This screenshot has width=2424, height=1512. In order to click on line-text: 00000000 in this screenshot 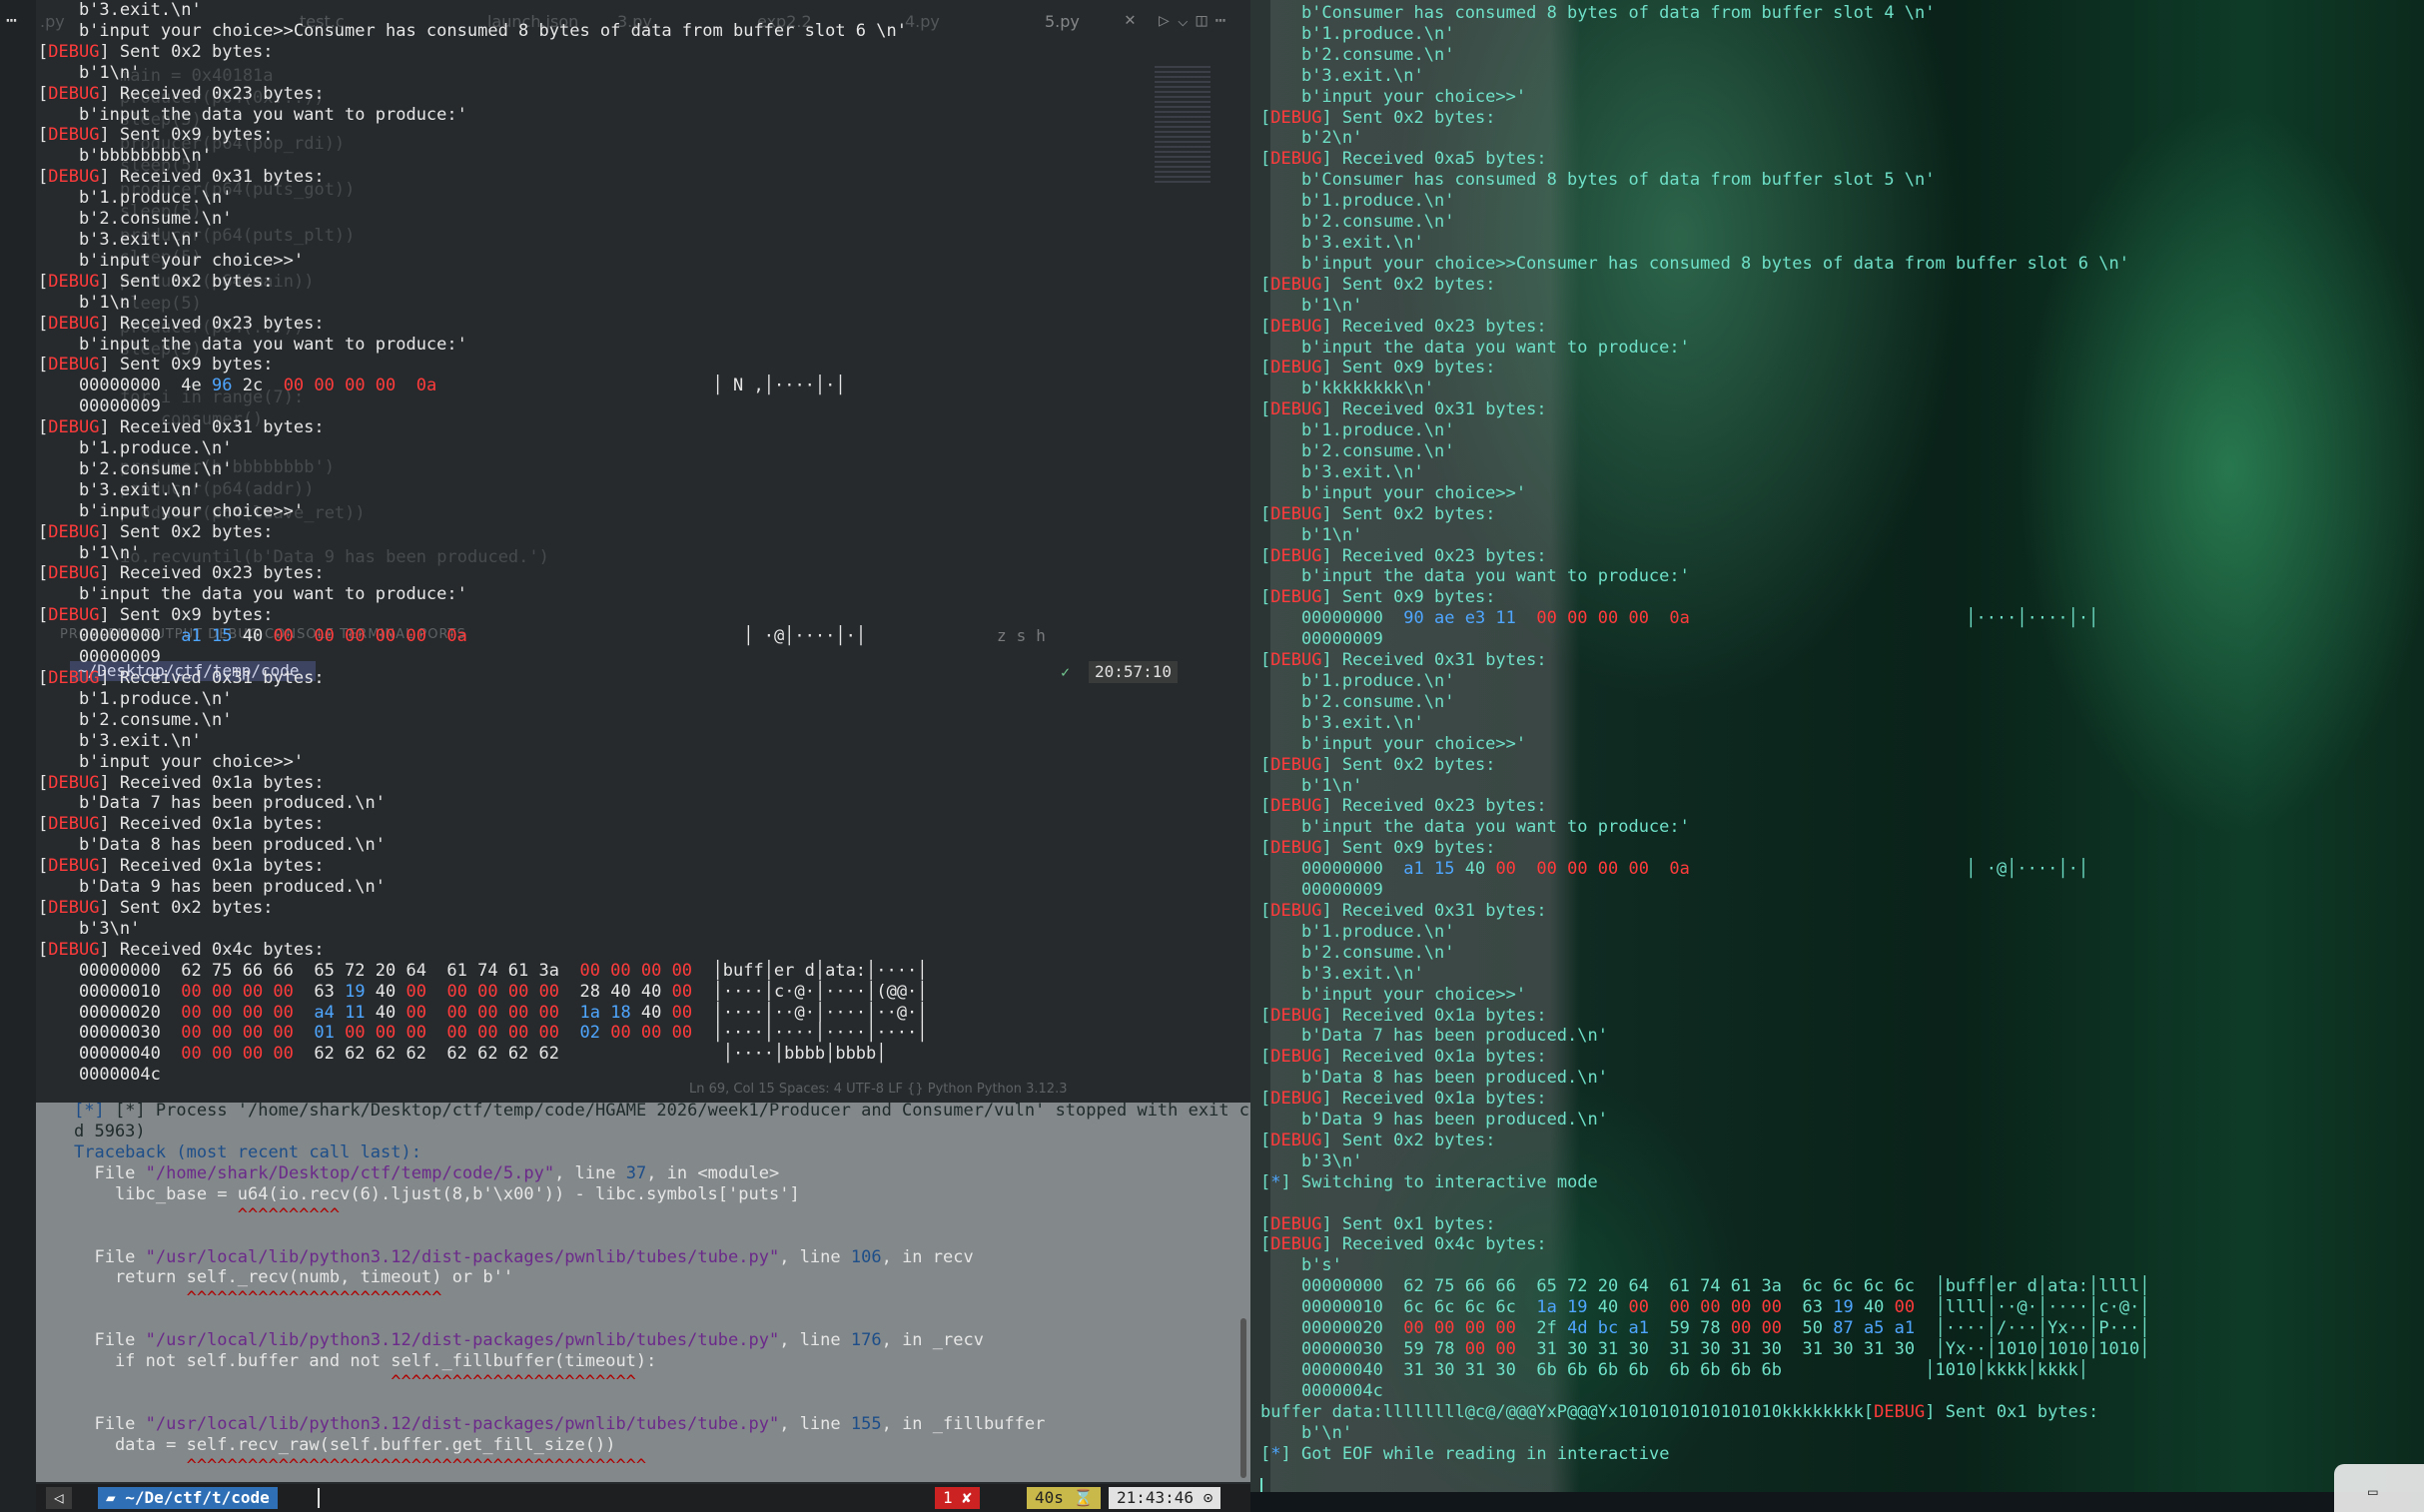, I will do `click(110, 636)`.